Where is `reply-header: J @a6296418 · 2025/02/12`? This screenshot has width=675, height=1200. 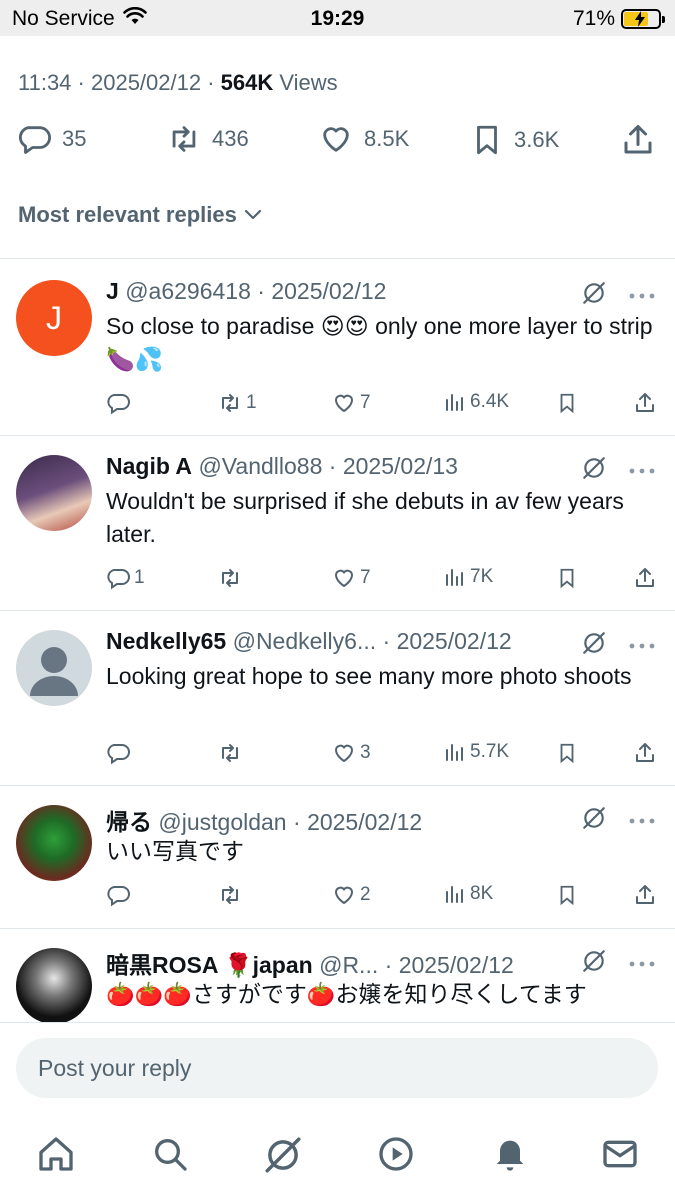 reply-header: J @a6296418 · 2025/02/12 is located at coordinates (246, 291).